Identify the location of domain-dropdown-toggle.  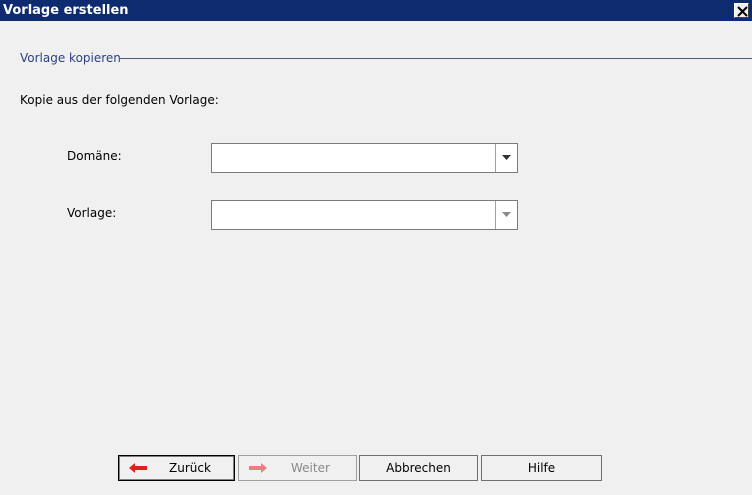
(506, 158).